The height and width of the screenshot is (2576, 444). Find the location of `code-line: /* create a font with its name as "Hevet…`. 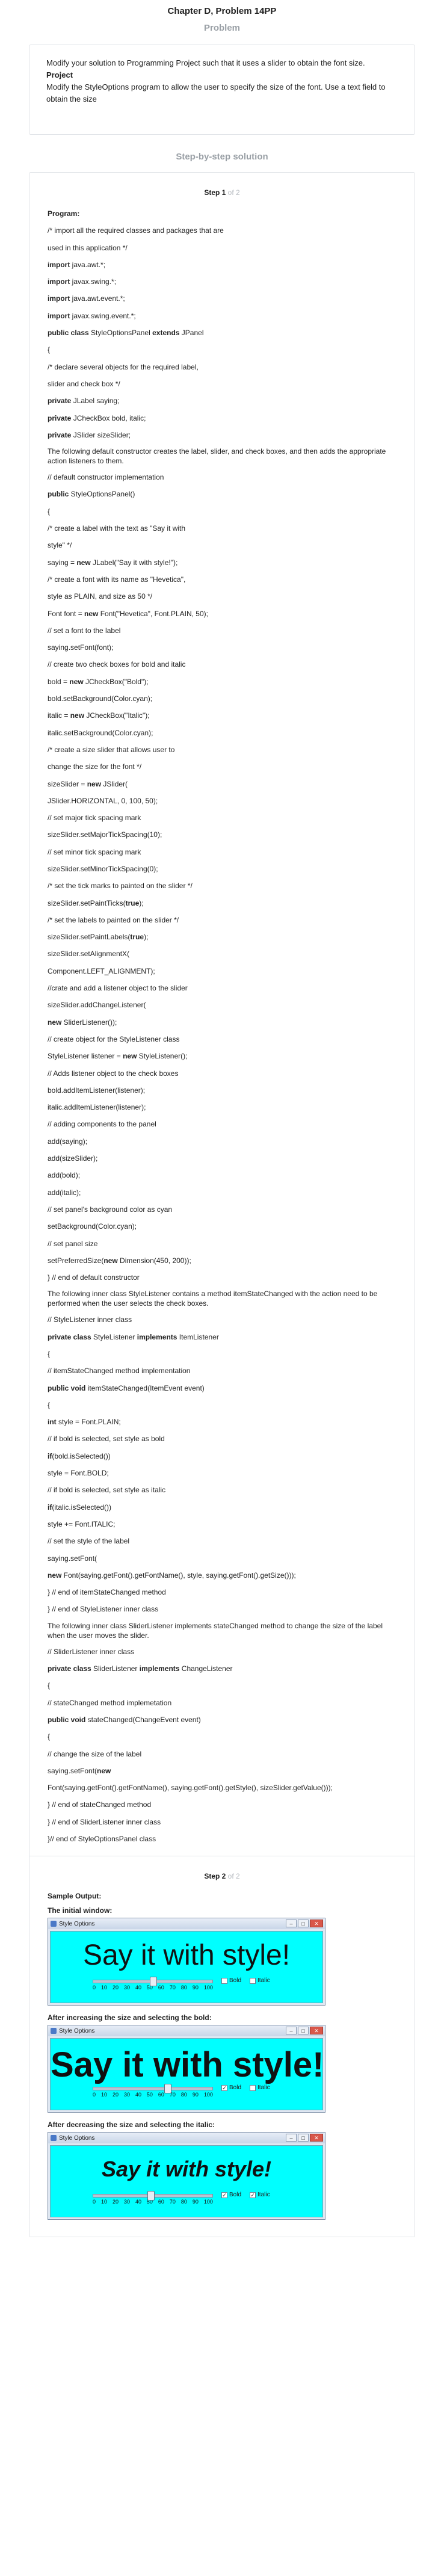

code-line: /* create a font with its name as "Hevet… is located at coordinates (222, 579).